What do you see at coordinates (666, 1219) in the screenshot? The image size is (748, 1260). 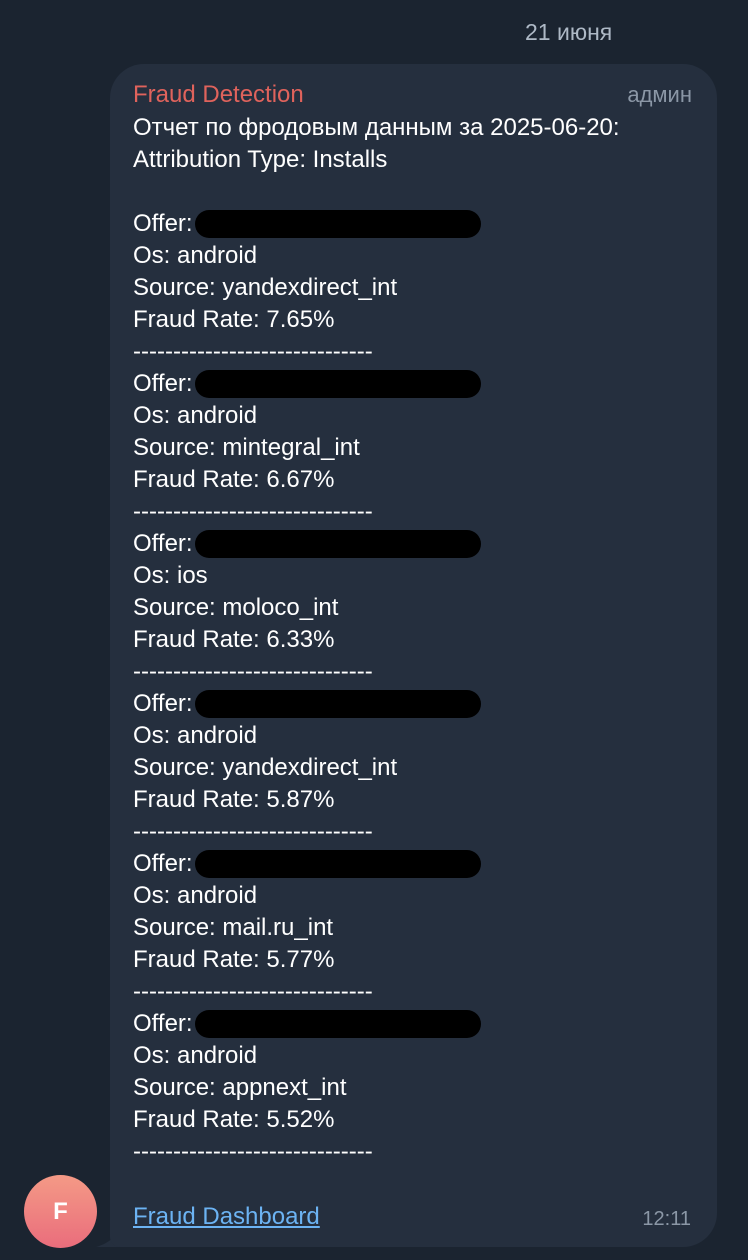 I see `message-time: 12:11` at bounding box center [666, 1219].